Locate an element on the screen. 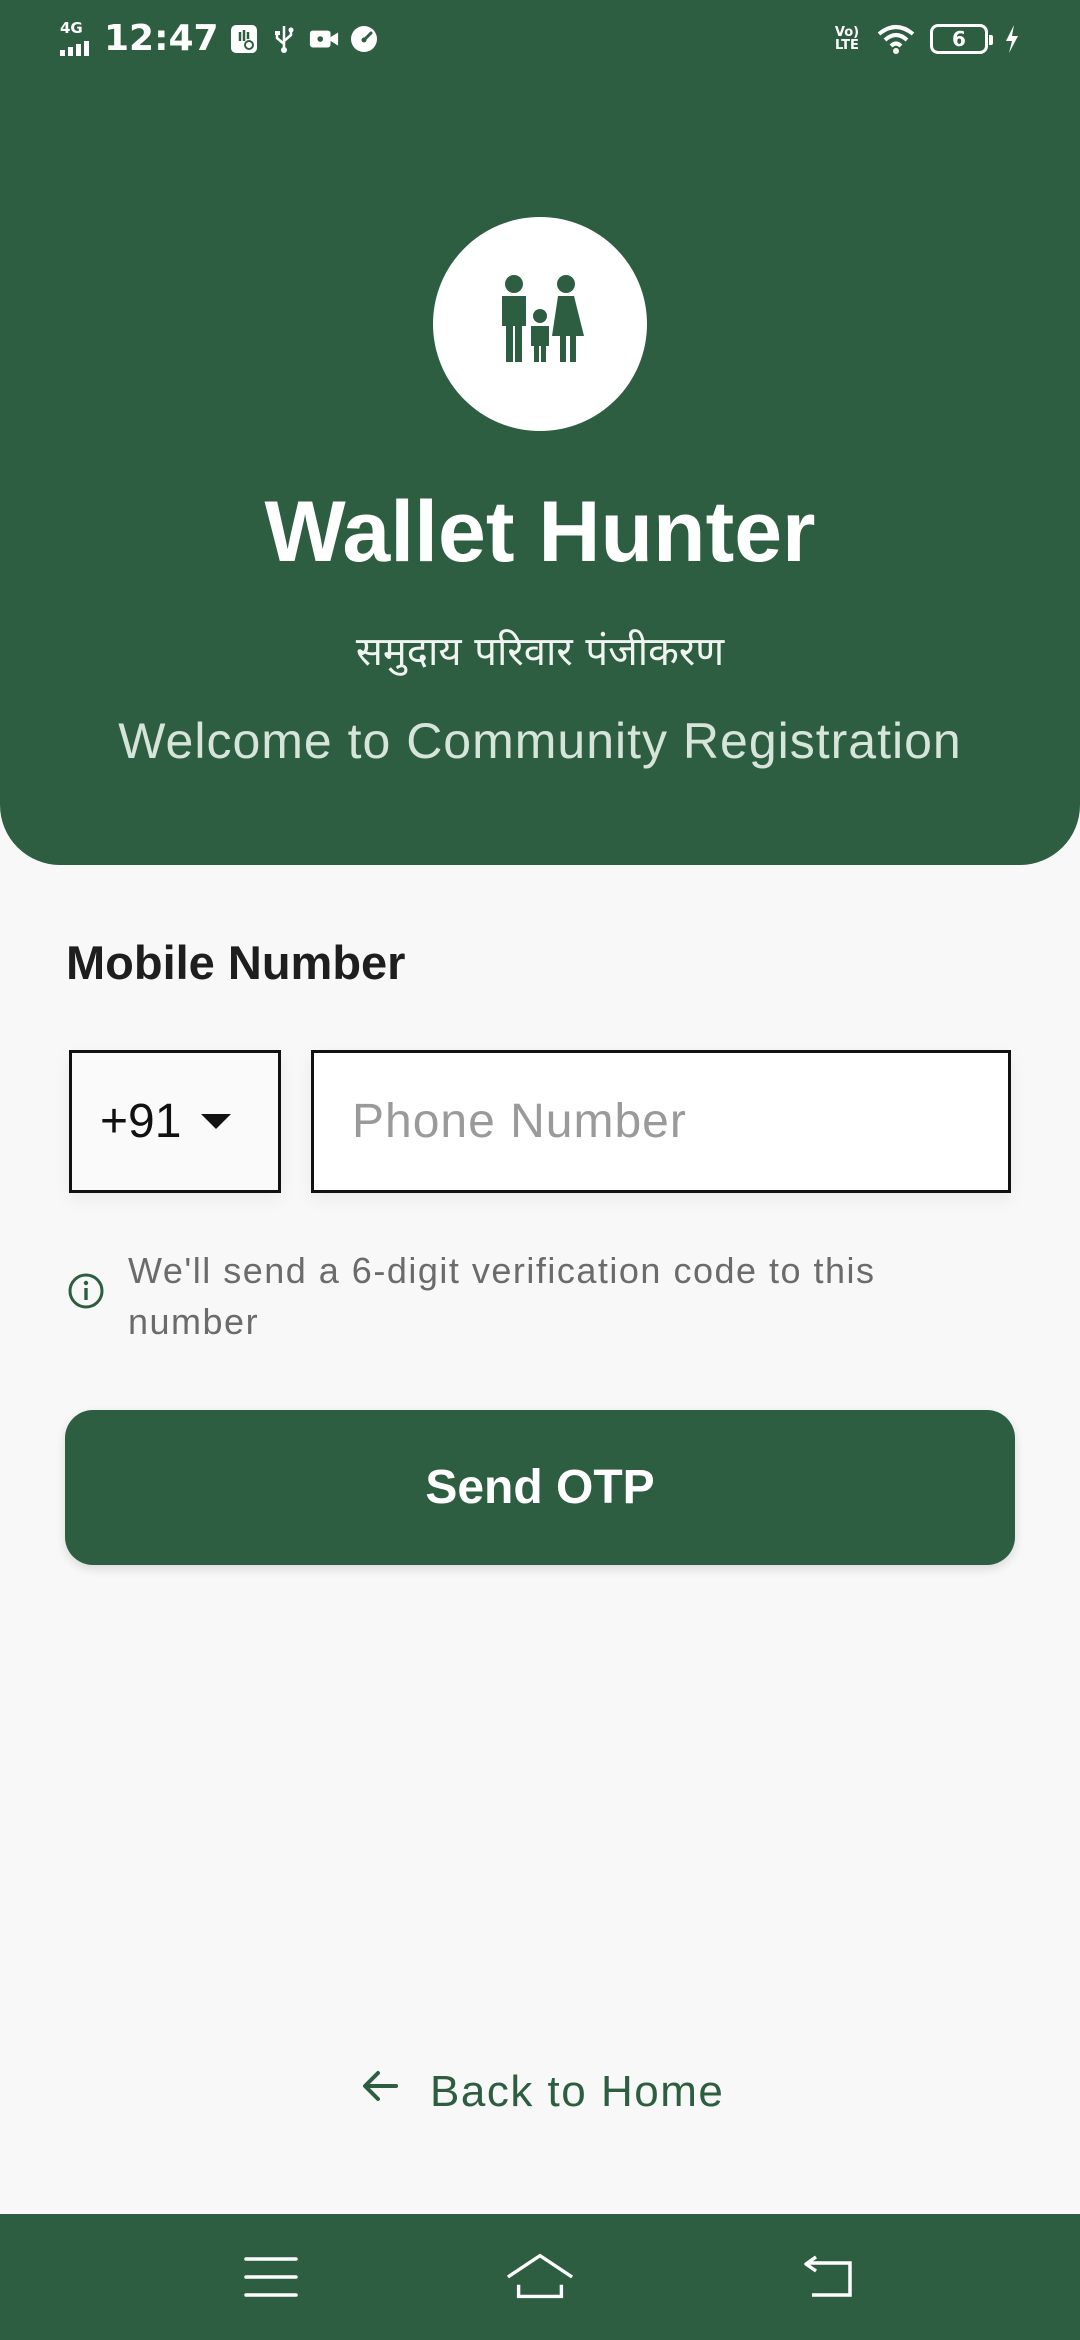 This screenshot has width=1080, height=2340. system-nav-bar is located at coordinates (540, 2277).